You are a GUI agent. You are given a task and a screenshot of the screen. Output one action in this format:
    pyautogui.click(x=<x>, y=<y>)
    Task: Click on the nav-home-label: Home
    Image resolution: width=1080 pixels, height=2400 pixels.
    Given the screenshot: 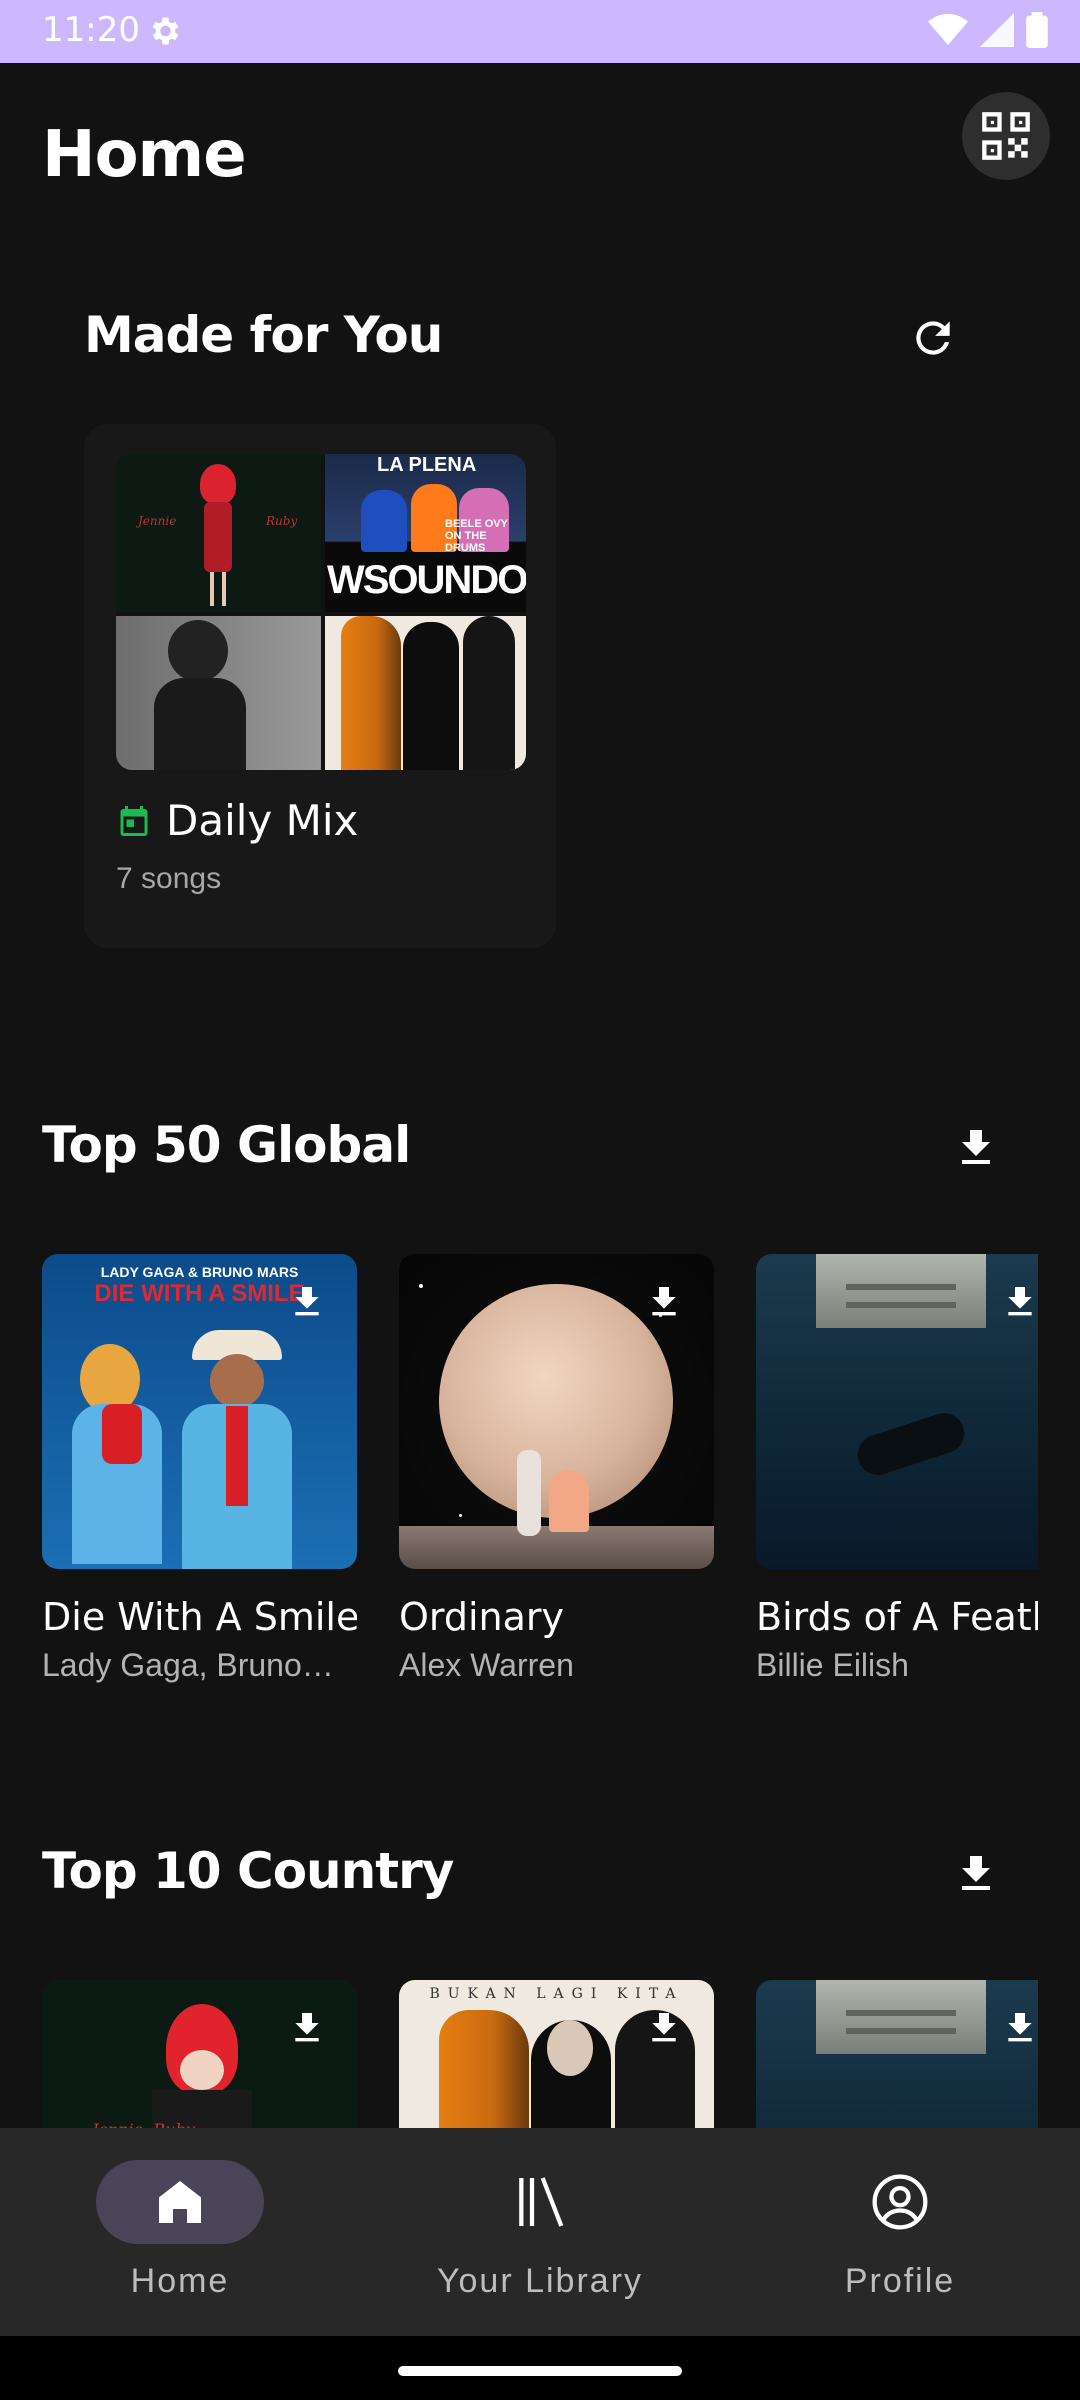 What is the action you would take?
    pyautogui.click(x=180, y=2281)
    